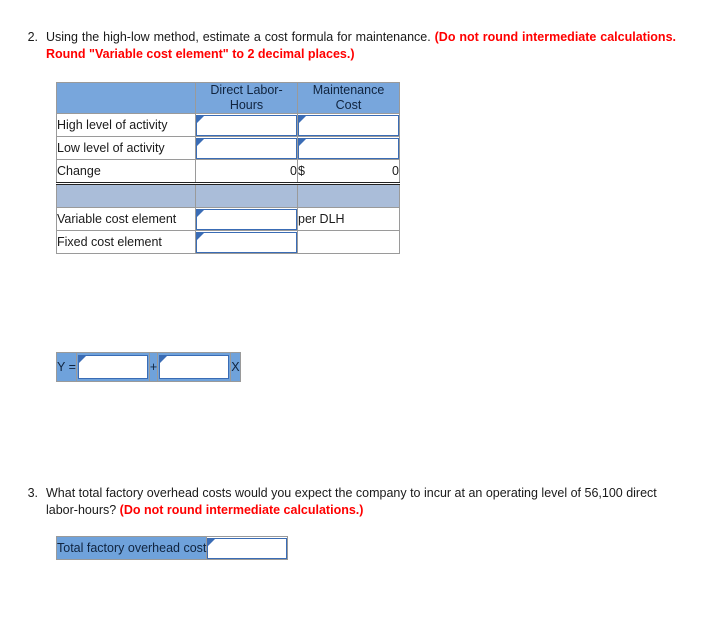  I want to click on header-dlh-line2: Hours, so click(246, 105).